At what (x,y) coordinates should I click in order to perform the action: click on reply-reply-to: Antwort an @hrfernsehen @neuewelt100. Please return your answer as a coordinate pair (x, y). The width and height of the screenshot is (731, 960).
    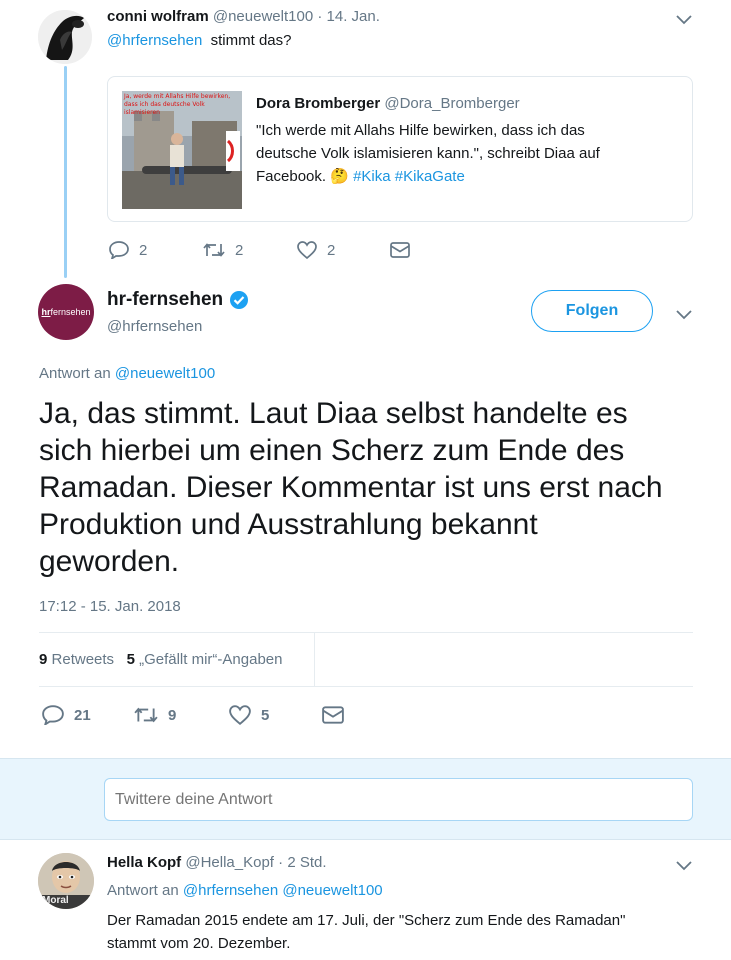
    Looking at the image, I should click on (245, 890).